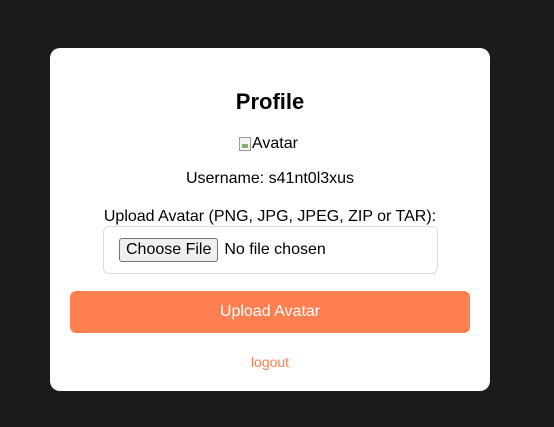 Image resolution: width=554 pixels, height=427 pixels. Describe the element at coordinates (169, 250) in the screenshot. I see `choose-file-button: Choose File` at that location.